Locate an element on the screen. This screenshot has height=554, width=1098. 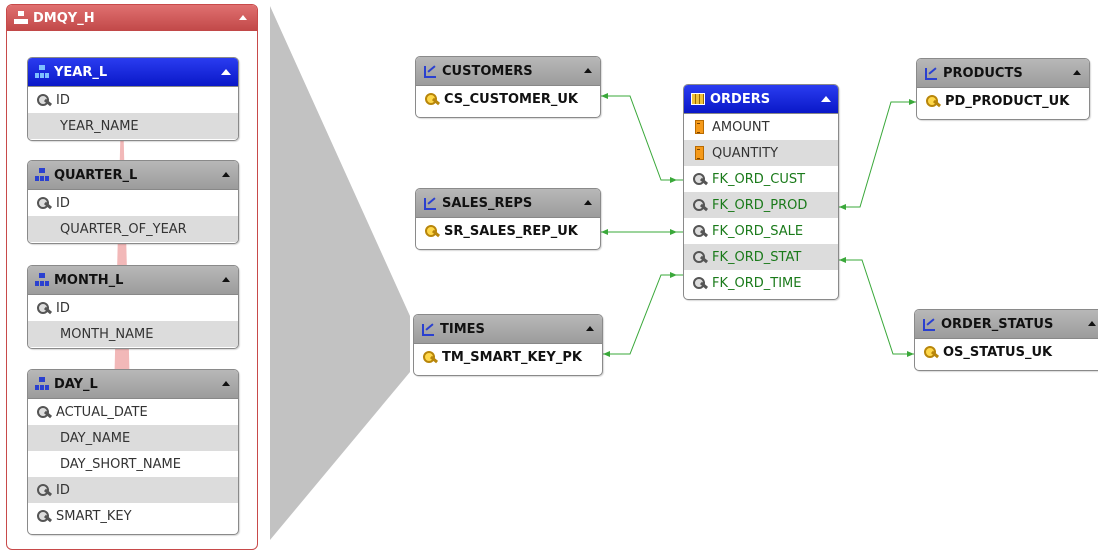
attribute-name: ACTUAL_DATE is located at coordinates (102, 412).